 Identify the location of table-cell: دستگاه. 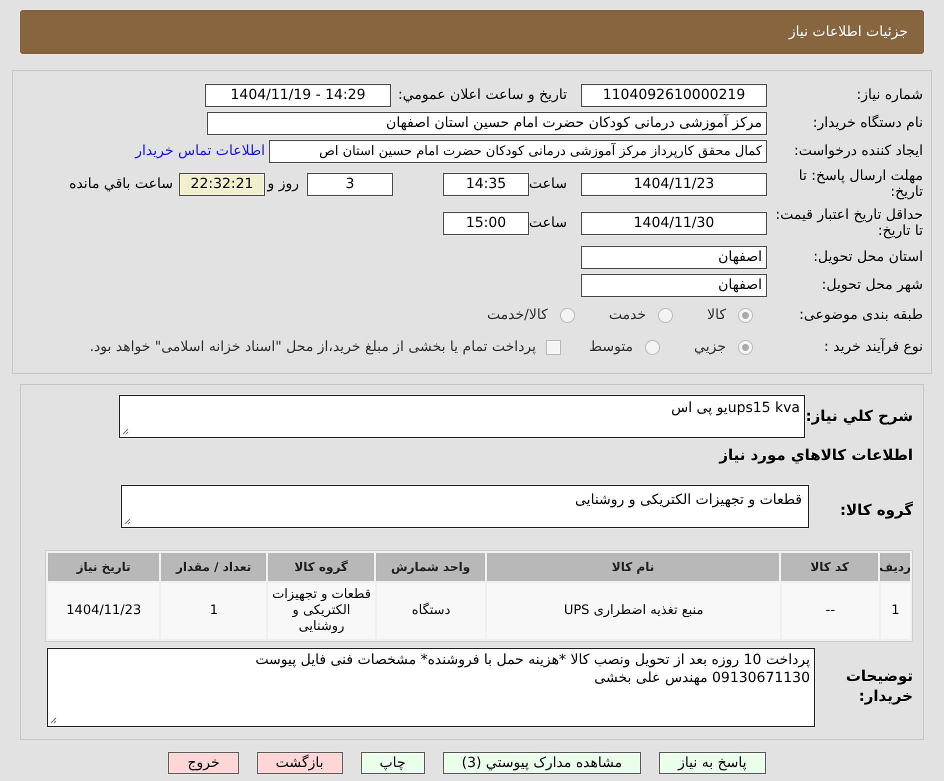
(431, 610).